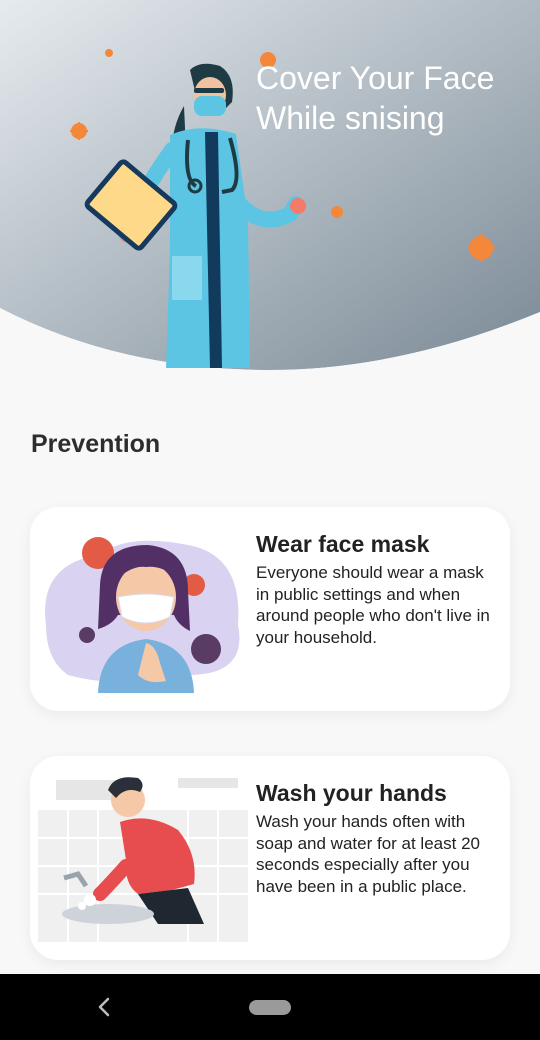 This screenshot has height=1040, width=540. What do you see at coordinates (143, 859) in the screenshot?
I see `man-washing-hands-illustration` at bounding box center [143, 859].